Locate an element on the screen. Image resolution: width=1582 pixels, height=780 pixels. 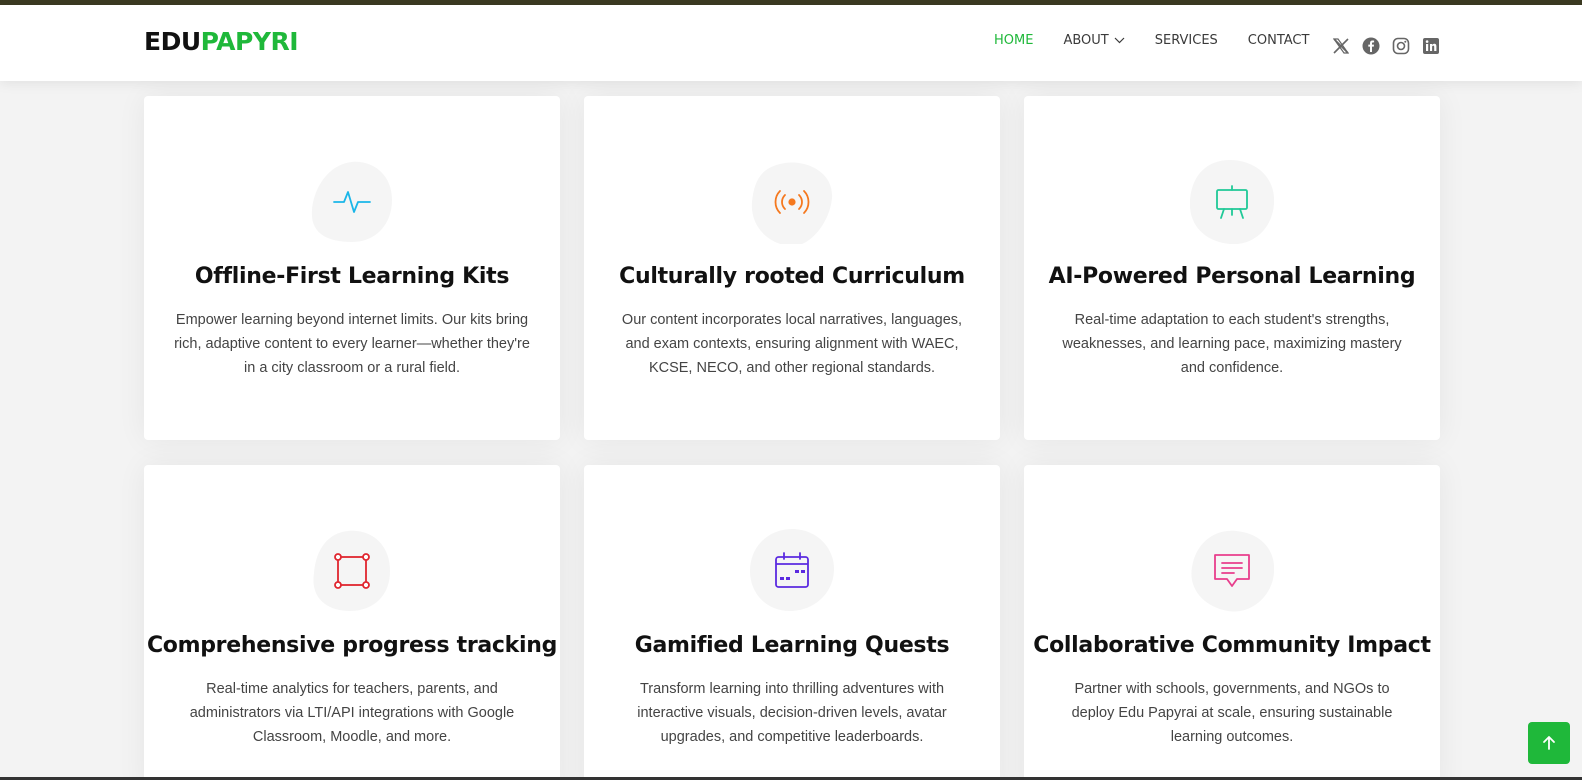
nav-about-label: ABOUT is located at coordinates (1086, 40).